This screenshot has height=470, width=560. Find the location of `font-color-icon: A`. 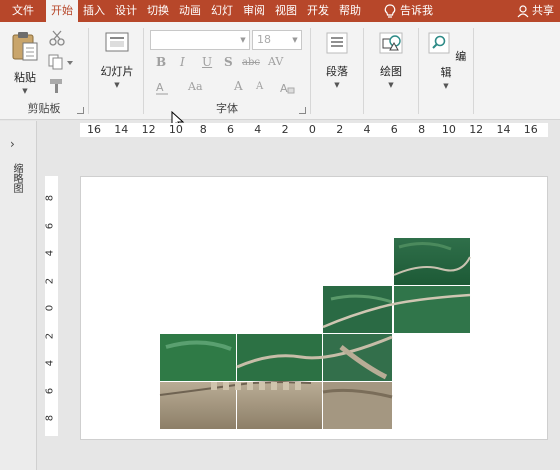

font-color-icon: A is located at coordinates (165, 88).